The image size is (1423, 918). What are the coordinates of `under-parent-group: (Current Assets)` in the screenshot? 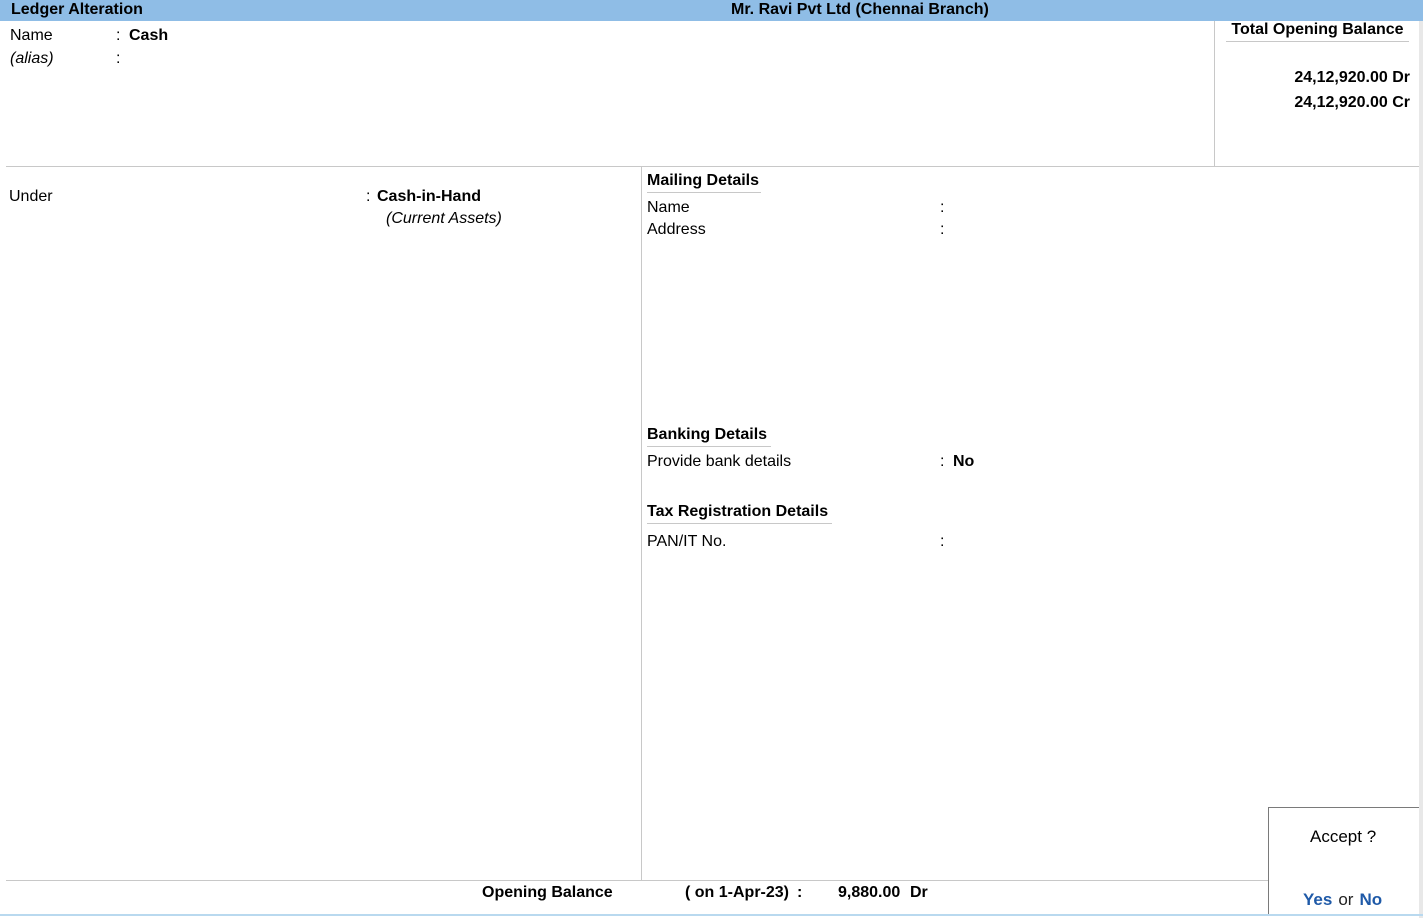 It's located at (444, 218).